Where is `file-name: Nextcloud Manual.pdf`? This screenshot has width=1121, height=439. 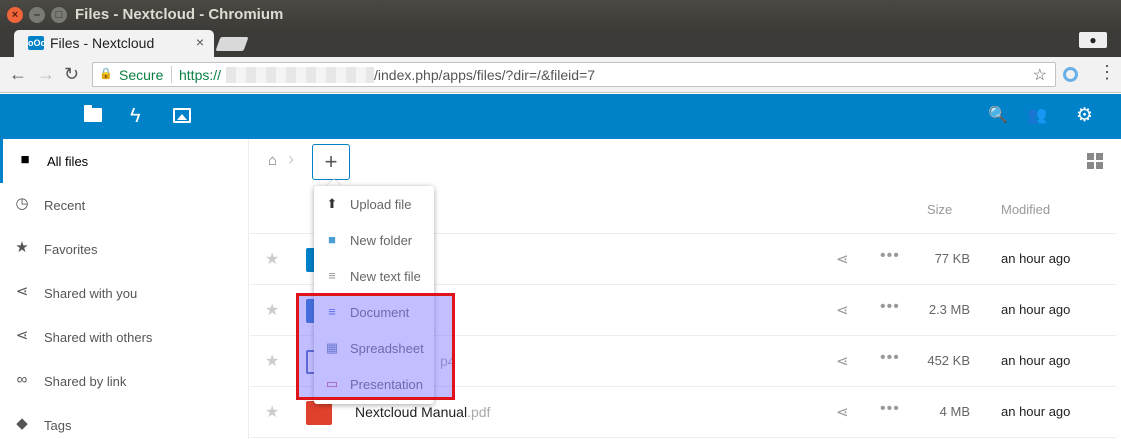
file-name: Nextcloud Manual.pdf is located at coordinates (422, 412).